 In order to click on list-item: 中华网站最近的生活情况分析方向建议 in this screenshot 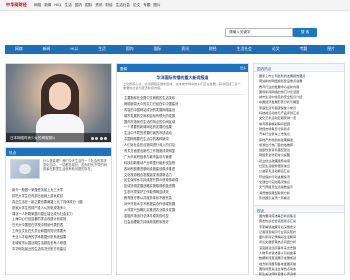, I will do `click(60, 250)`.